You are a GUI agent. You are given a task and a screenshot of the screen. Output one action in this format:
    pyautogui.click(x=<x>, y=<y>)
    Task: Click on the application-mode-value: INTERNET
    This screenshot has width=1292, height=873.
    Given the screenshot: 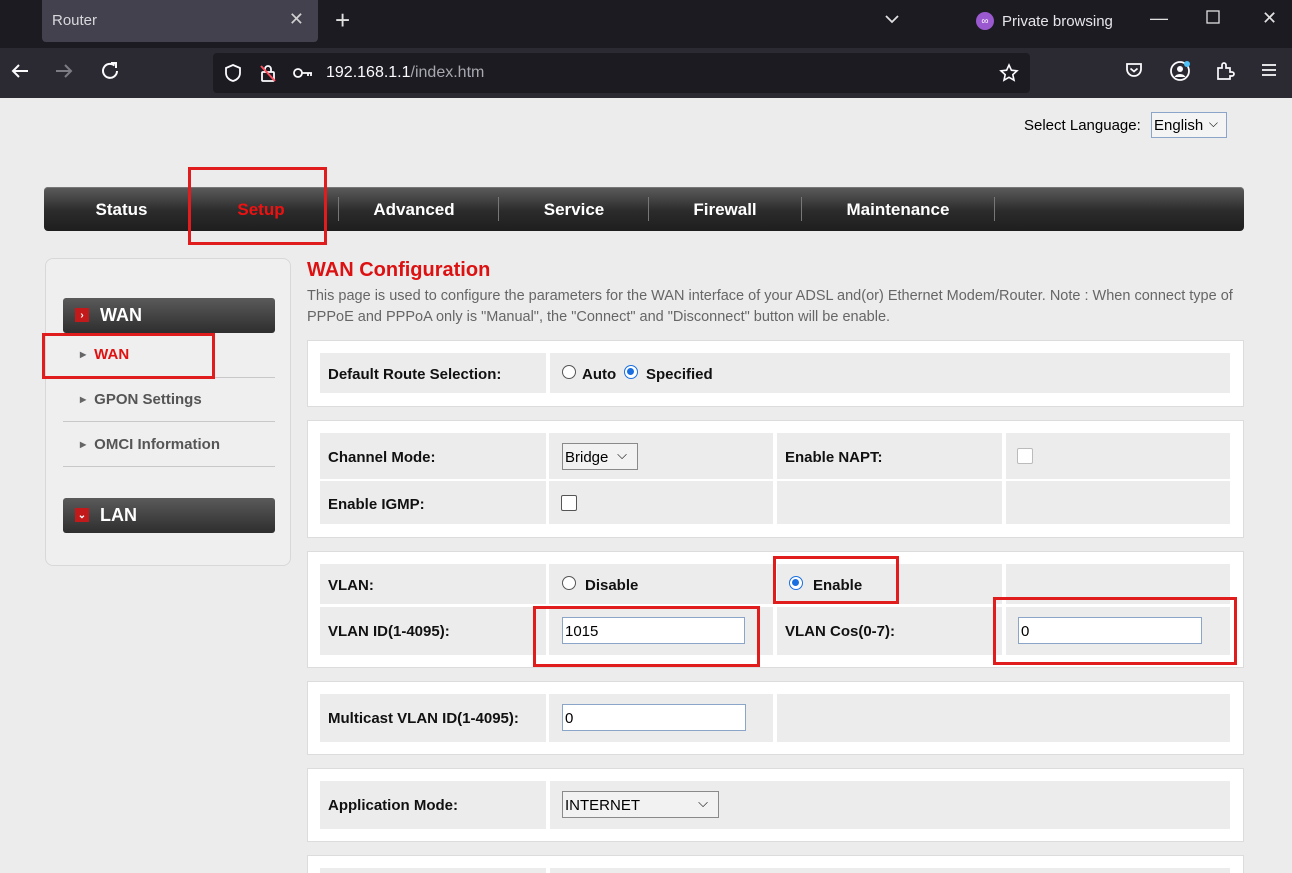 What is the action you would take?
    pyautogui.click(x=602, y=805)
    